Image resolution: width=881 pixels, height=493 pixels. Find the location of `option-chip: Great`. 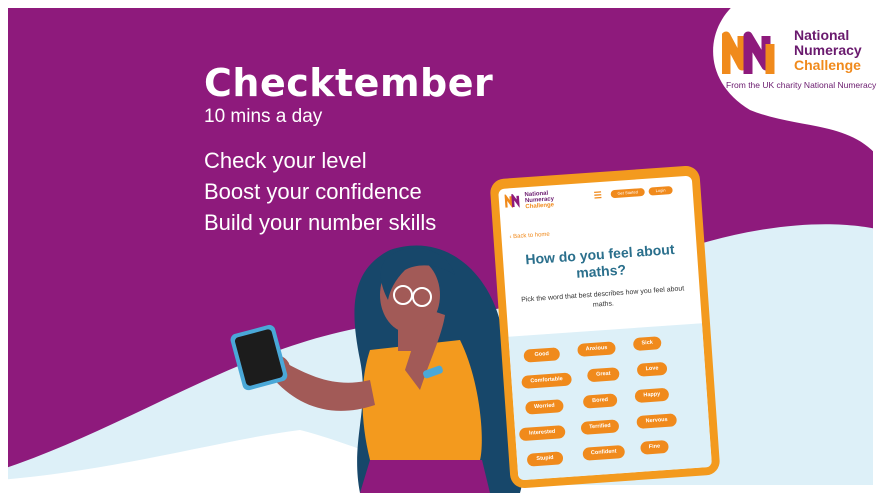

option-chip: Great is located at coordinates (603, 375).